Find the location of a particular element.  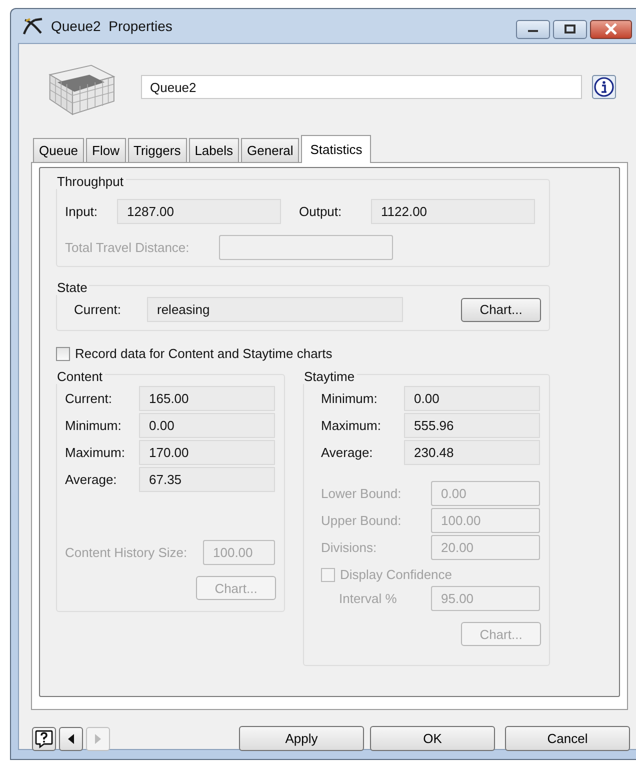

field-label: Lower Bound: is located at coordinates (361, 493).